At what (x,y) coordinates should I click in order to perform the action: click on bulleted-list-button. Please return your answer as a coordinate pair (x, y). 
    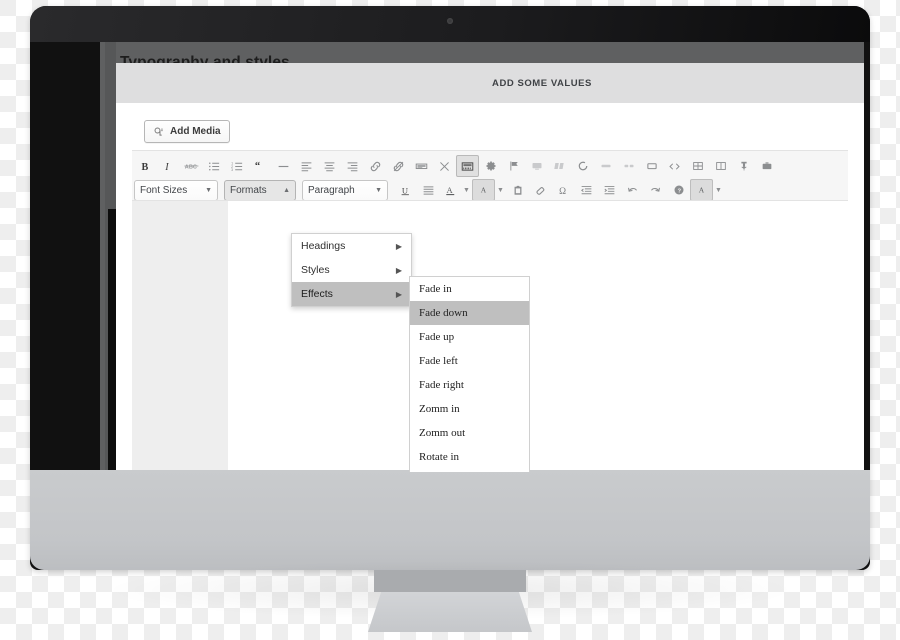
    Looking at the image, I should click on (214, 166).